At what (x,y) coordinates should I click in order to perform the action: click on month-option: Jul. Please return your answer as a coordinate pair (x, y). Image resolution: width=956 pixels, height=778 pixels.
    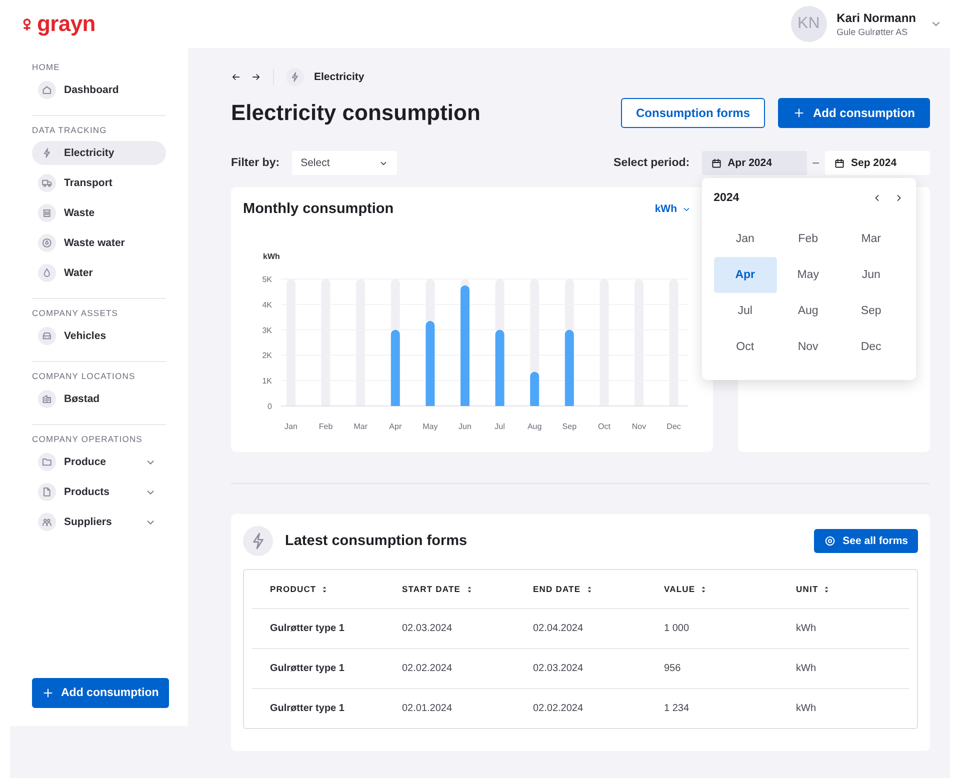
    Looking at the image, I should click on (745, 311).